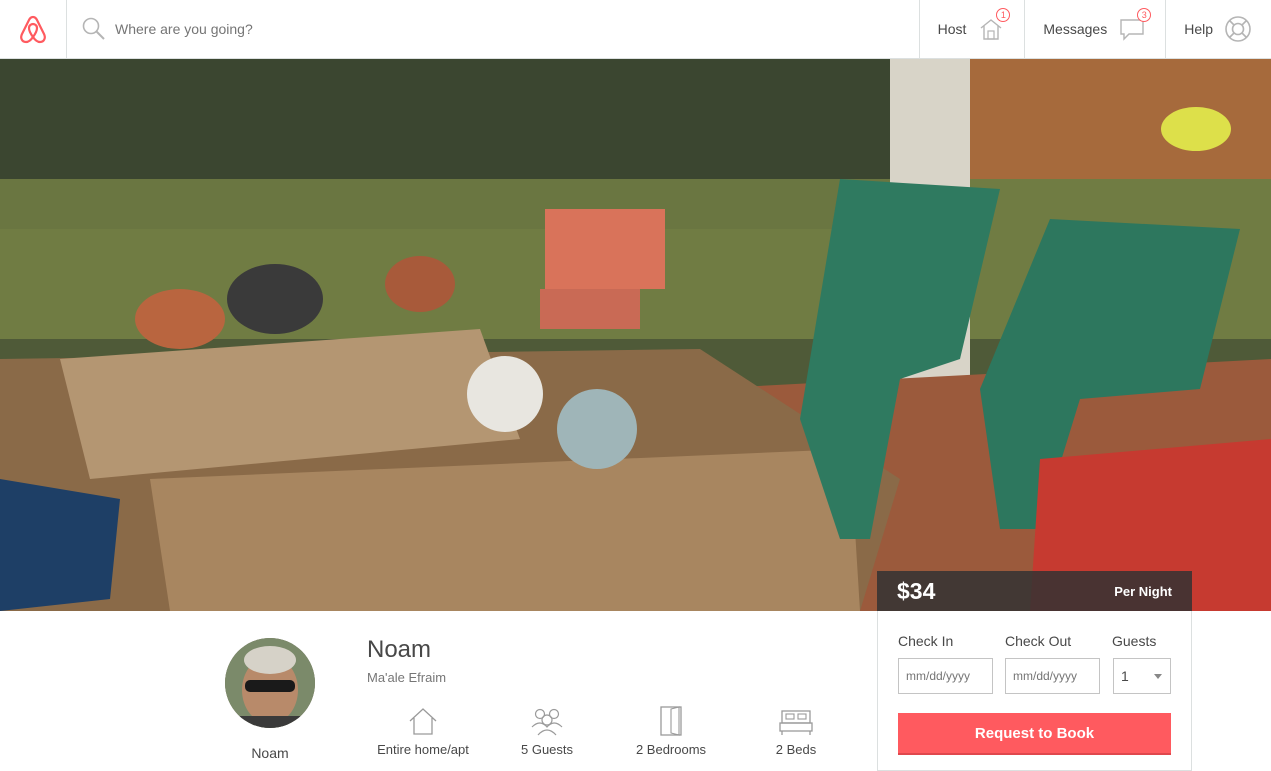  Describe the element at coordinates (270, 683) in the screenshot. I see `avatar` at that location.